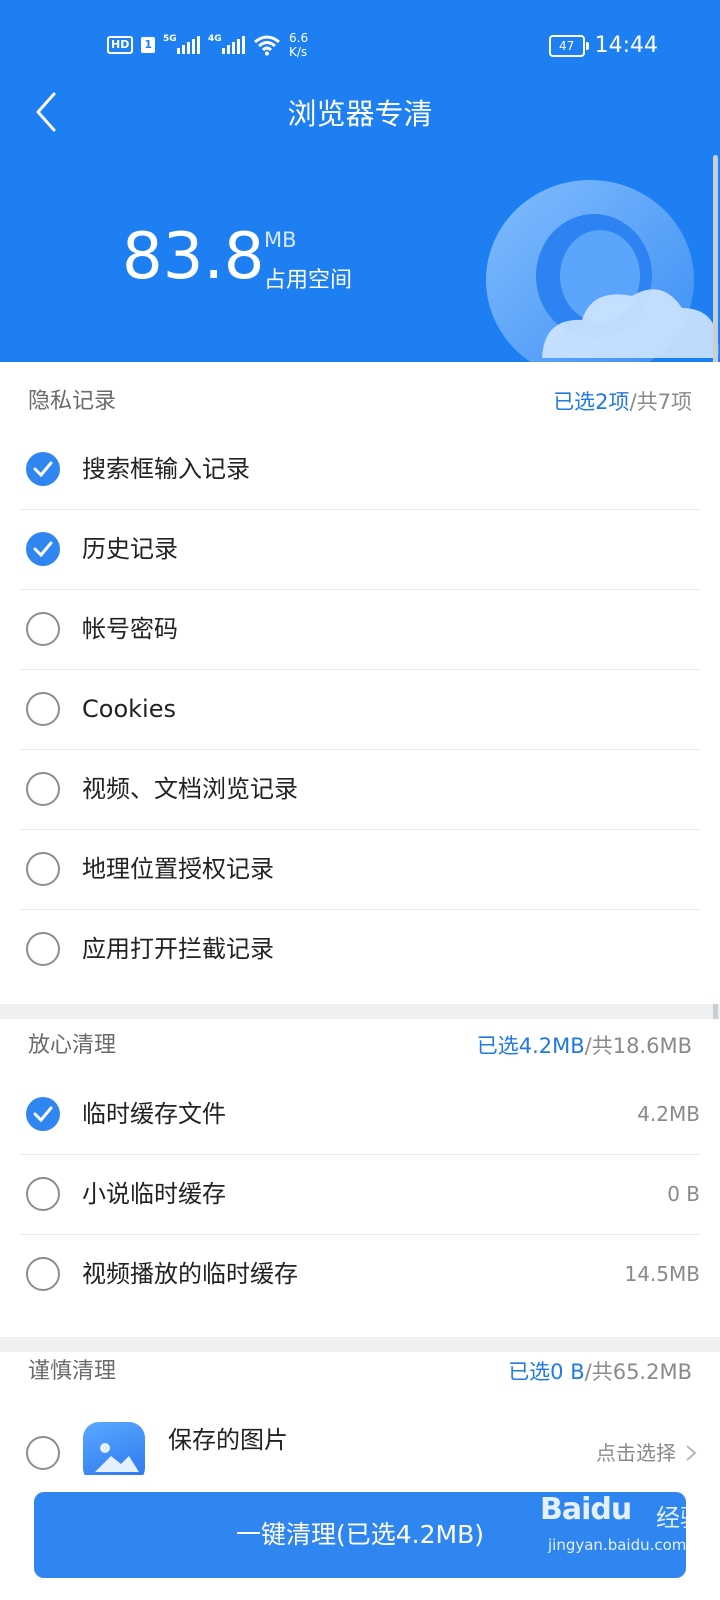 This screenshot has width=720, height=1600. What do you see at coordinates (662, 1274) in the screenshot?
I see `item-size: 14.5MB` at bounding box center [662, 1274].